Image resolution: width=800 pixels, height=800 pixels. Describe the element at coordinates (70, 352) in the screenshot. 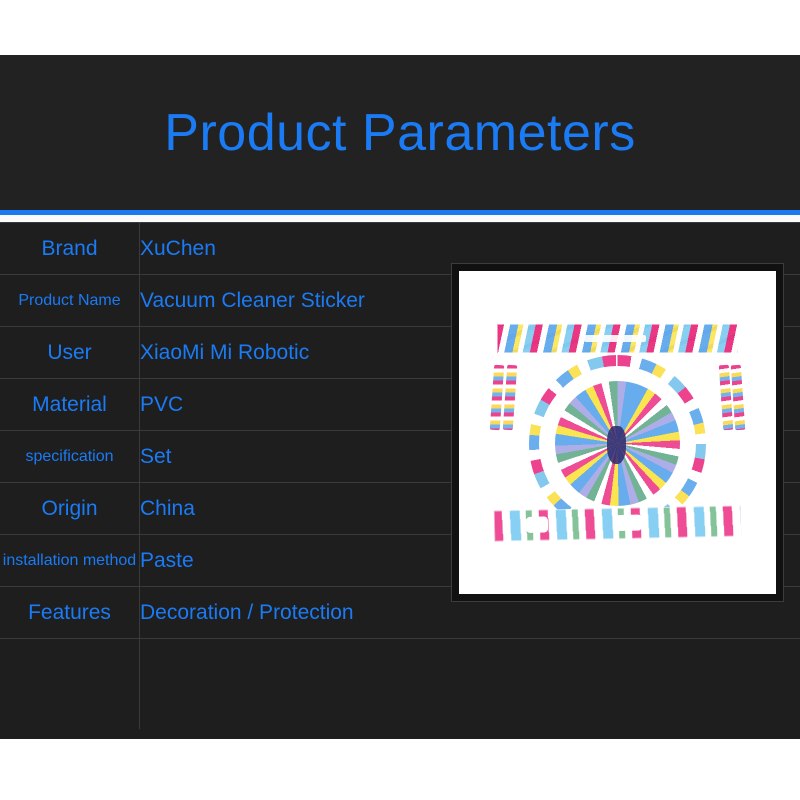

I see `row-label-user: User` at that location.